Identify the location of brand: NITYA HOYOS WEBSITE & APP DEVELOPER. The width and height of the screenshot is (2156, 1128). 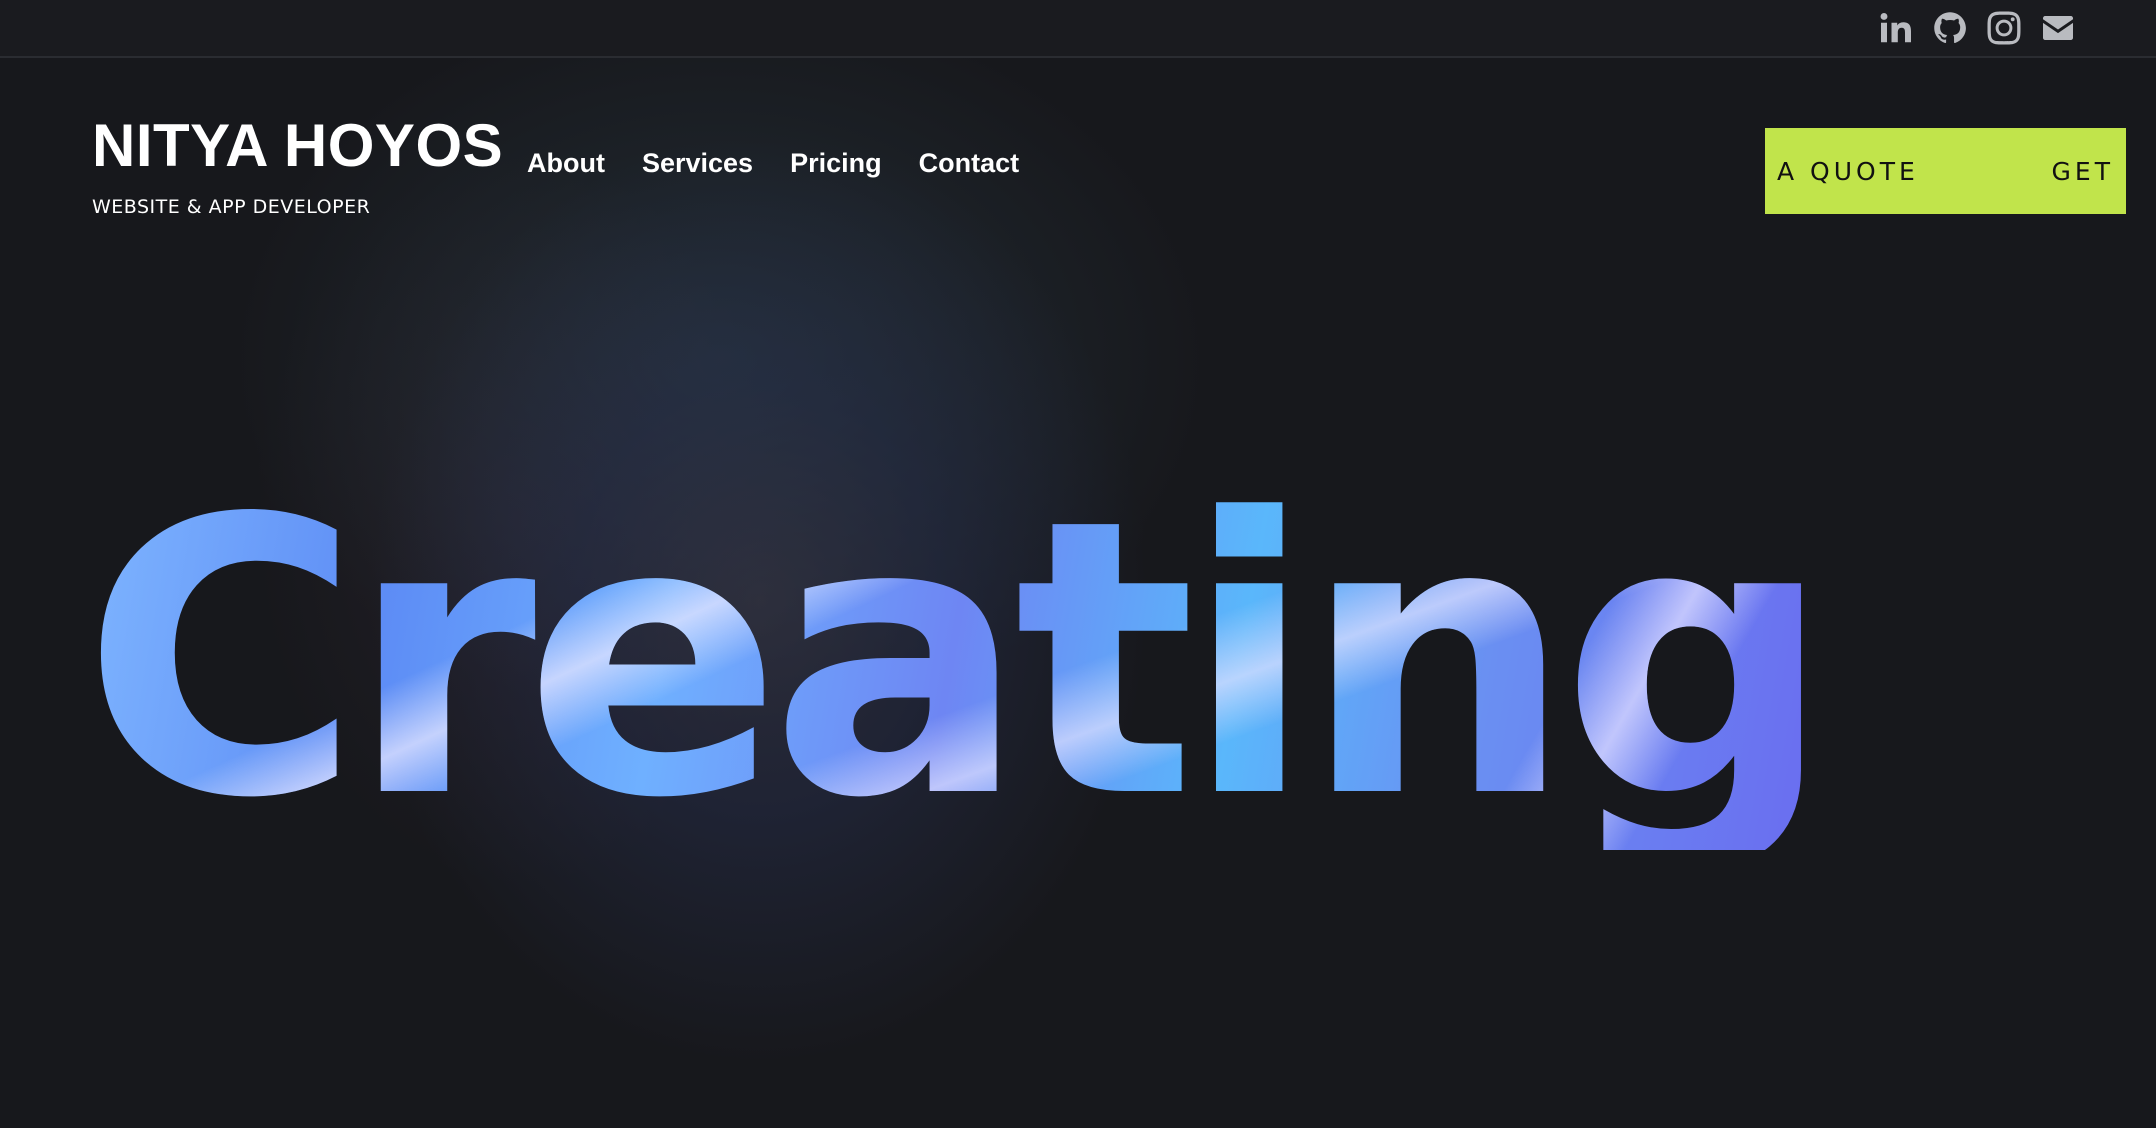
(297, 167).